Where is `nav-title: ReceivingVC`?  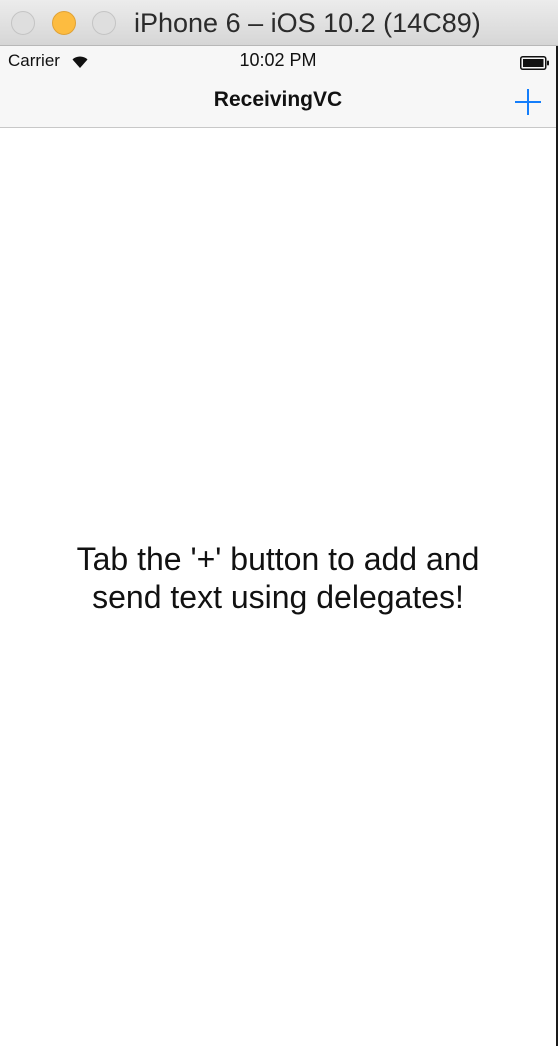 nav-title: ReceivingVC is located at coordinates (278, 99).